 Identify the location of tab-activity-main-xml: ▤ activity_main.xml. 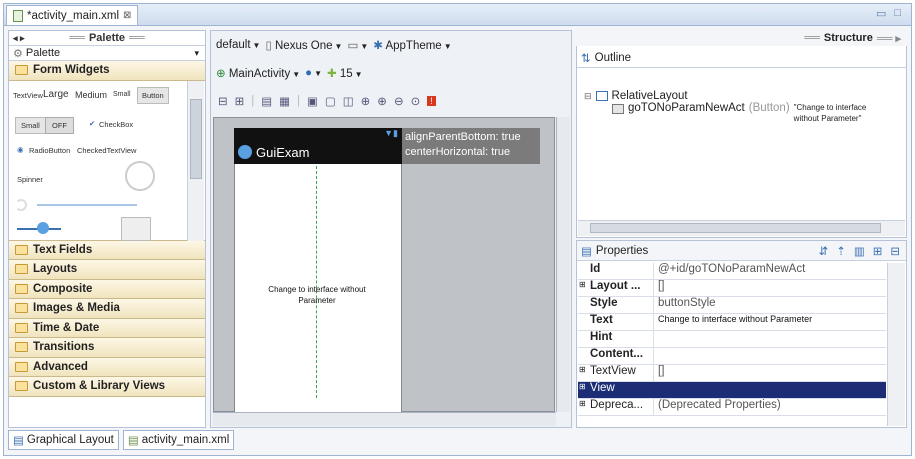
(178, 440).